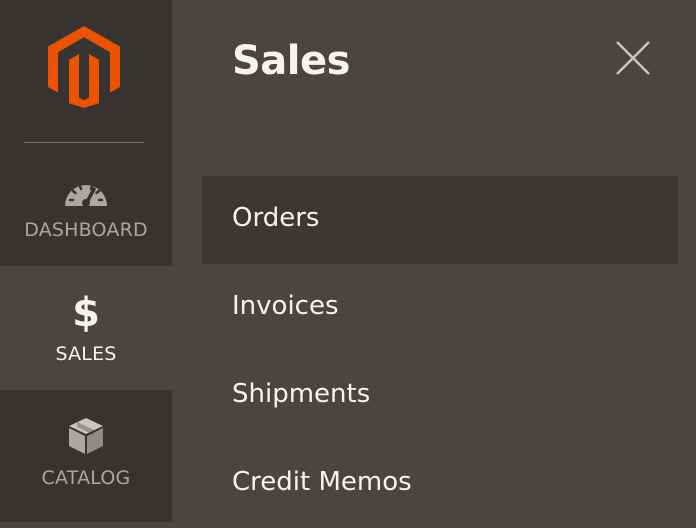 Image resolution: width=696 pixels, height=528 pixels. I want to click on dollar-glyph: $, so click(86, 313).